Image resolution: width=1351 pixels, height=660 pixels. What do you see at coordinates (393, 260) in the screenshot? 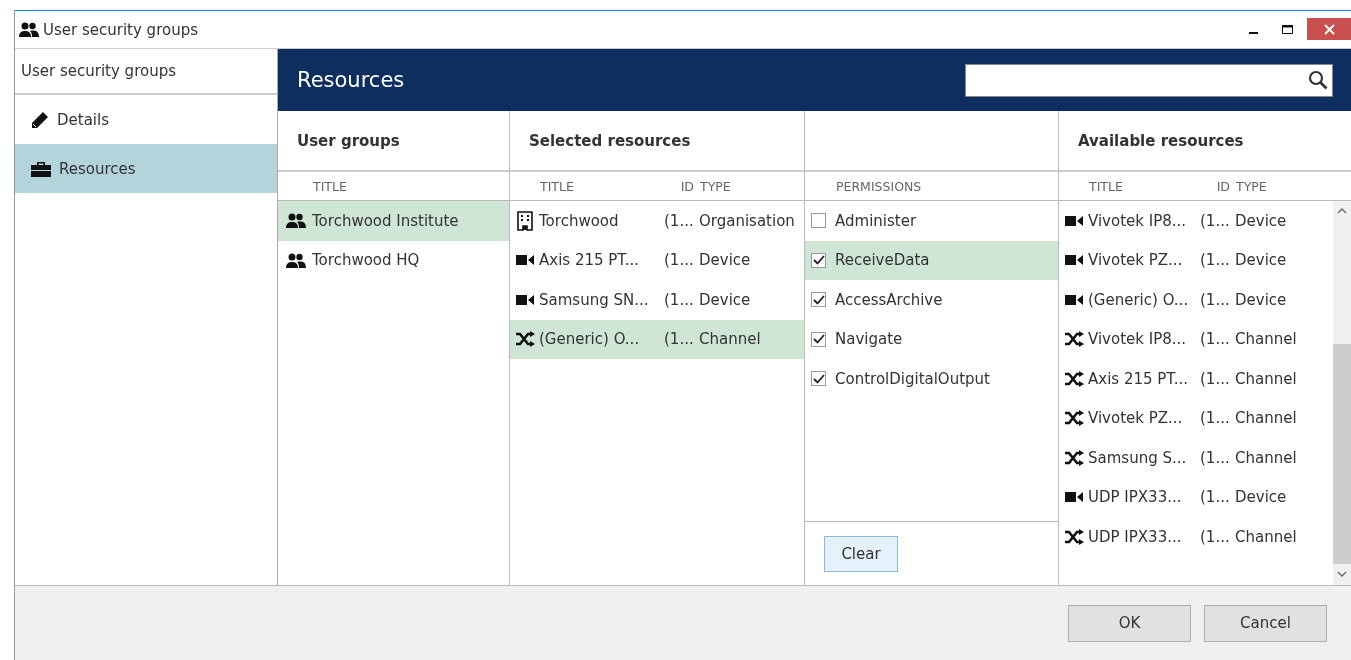
I see `user-group-row: Torchwood HQ` at bounding box center [393, 260].